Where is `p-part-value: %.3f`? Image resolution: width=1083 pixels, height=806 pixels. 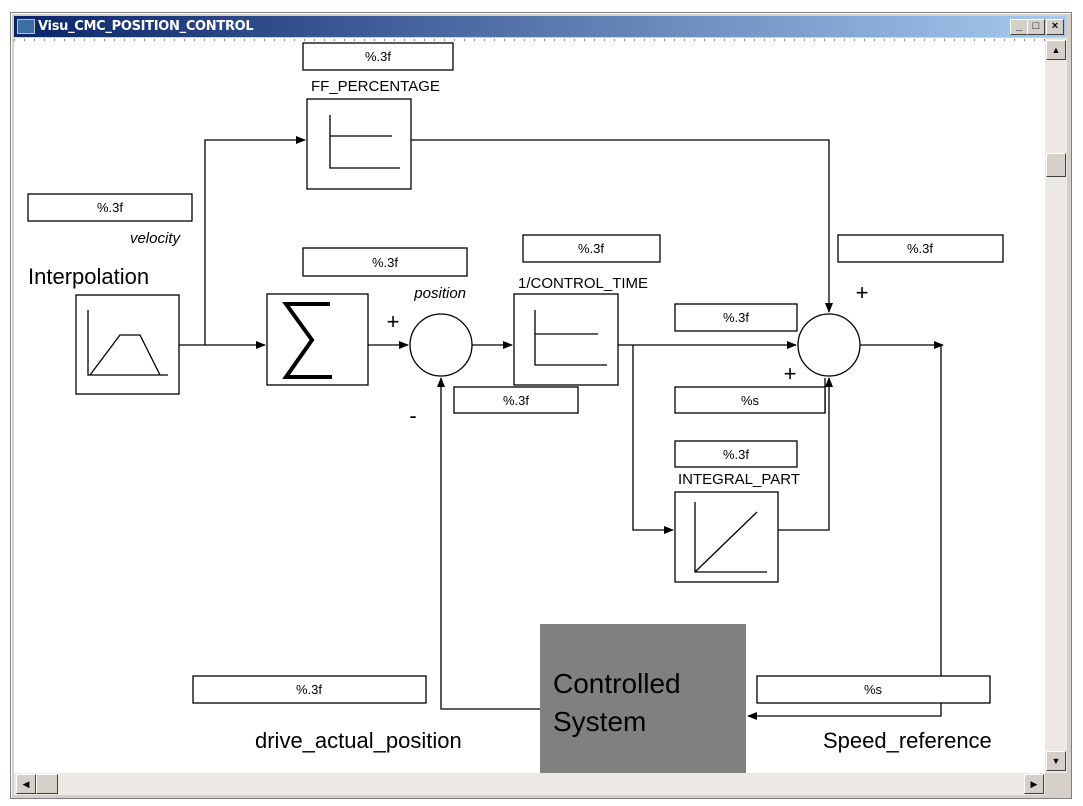
p-part-value: %.3f is located at coordinates (736, 317).